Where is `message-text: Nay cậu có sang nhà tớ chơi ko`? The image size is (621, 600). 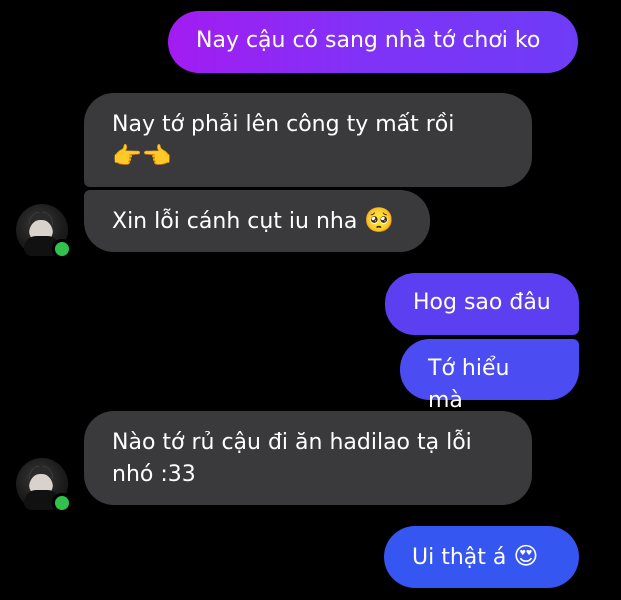
message-text: Nay cậu có sang nhà tớ chơi ko is located at coordinates (368, 40).